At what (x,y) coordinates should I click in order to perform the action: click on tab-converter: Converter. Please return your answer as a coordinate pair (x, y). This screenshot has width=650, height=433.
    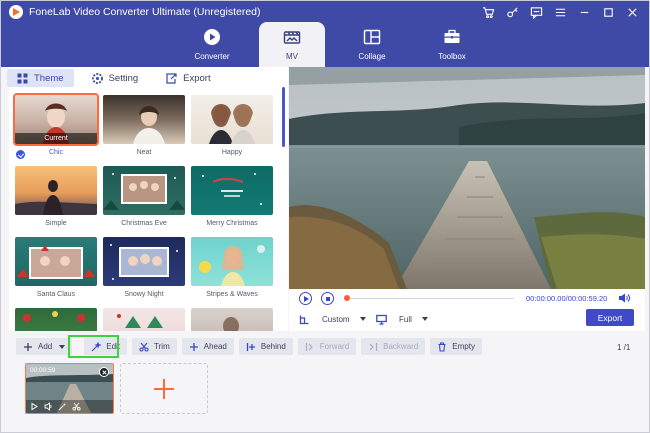
    Looking at the image, I should click on (212, 44).